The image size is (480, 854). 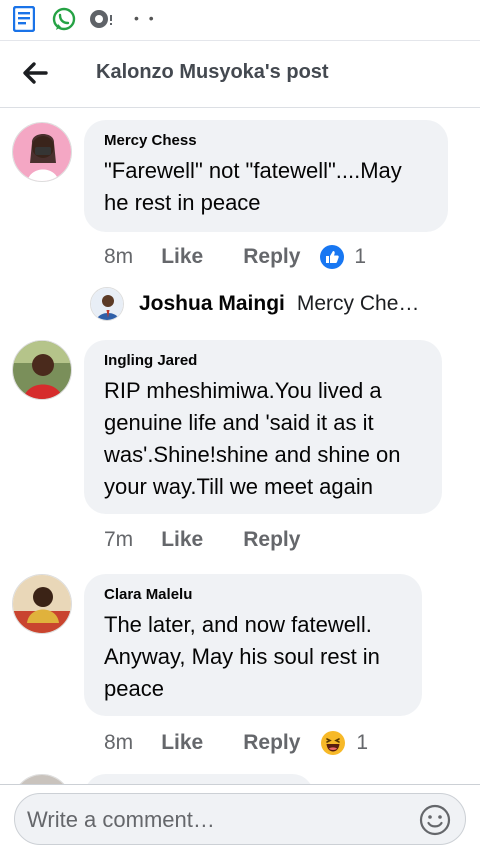 What do you see at coordinates (212, 72) in the screenshot?
I see `page-title: Kalonzo Musyoka's post` at bounding box center [212, 72].